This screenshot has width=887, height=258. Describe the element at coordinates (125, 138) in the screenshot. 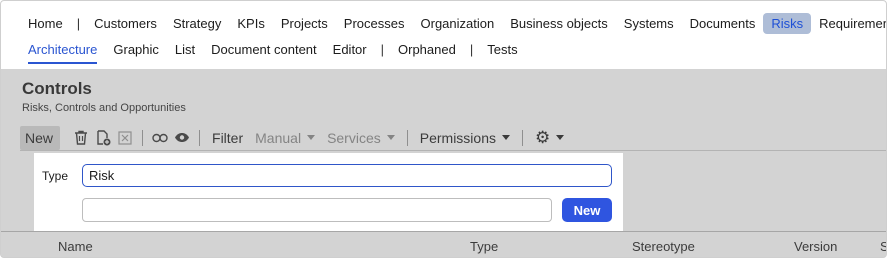

I see `remove-icon` at that location.